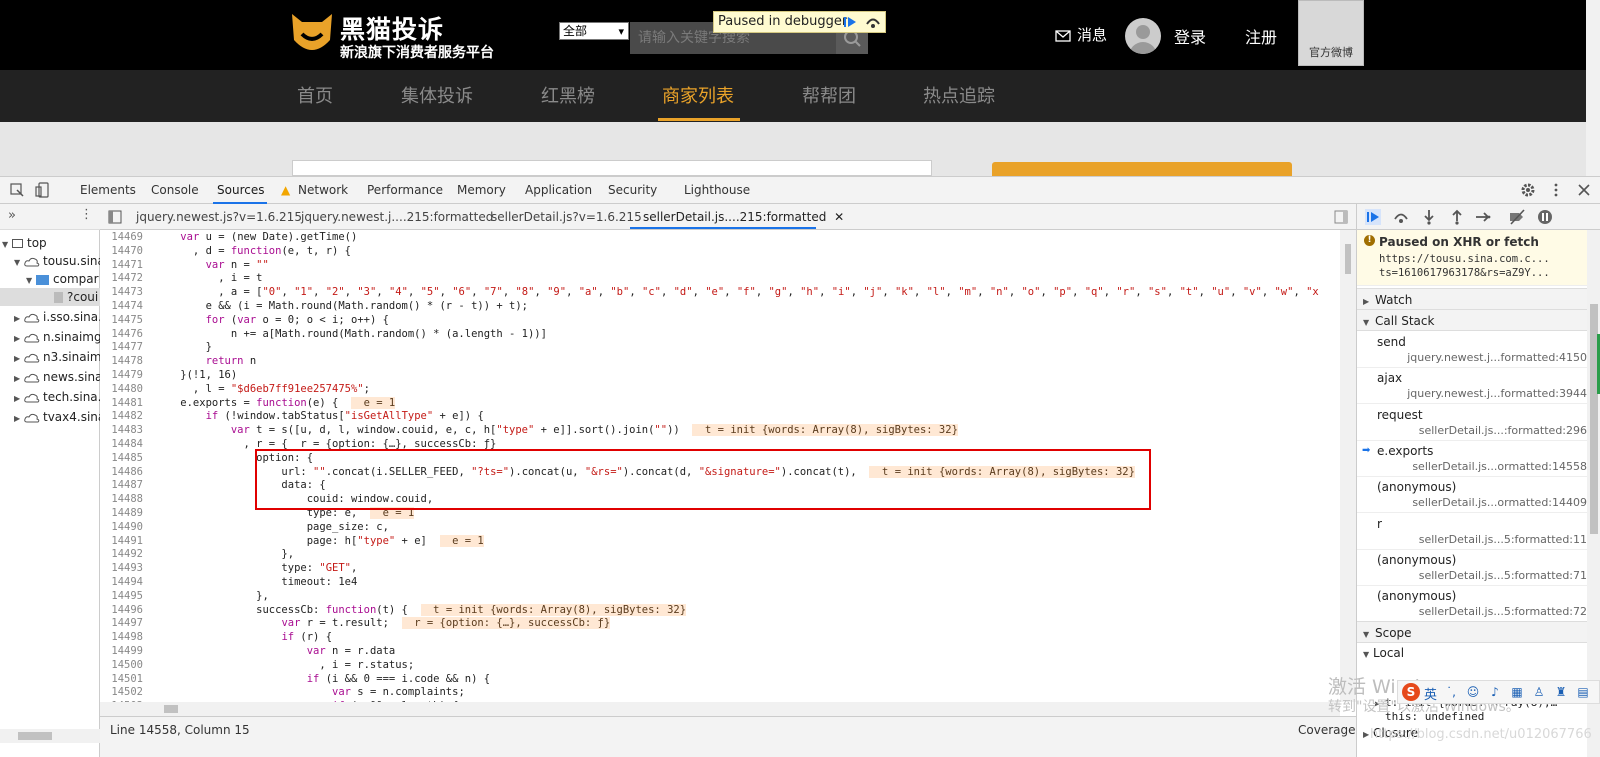 The image size is (1600, 757). I want to click on scroll-thumb, so click(171, 709).